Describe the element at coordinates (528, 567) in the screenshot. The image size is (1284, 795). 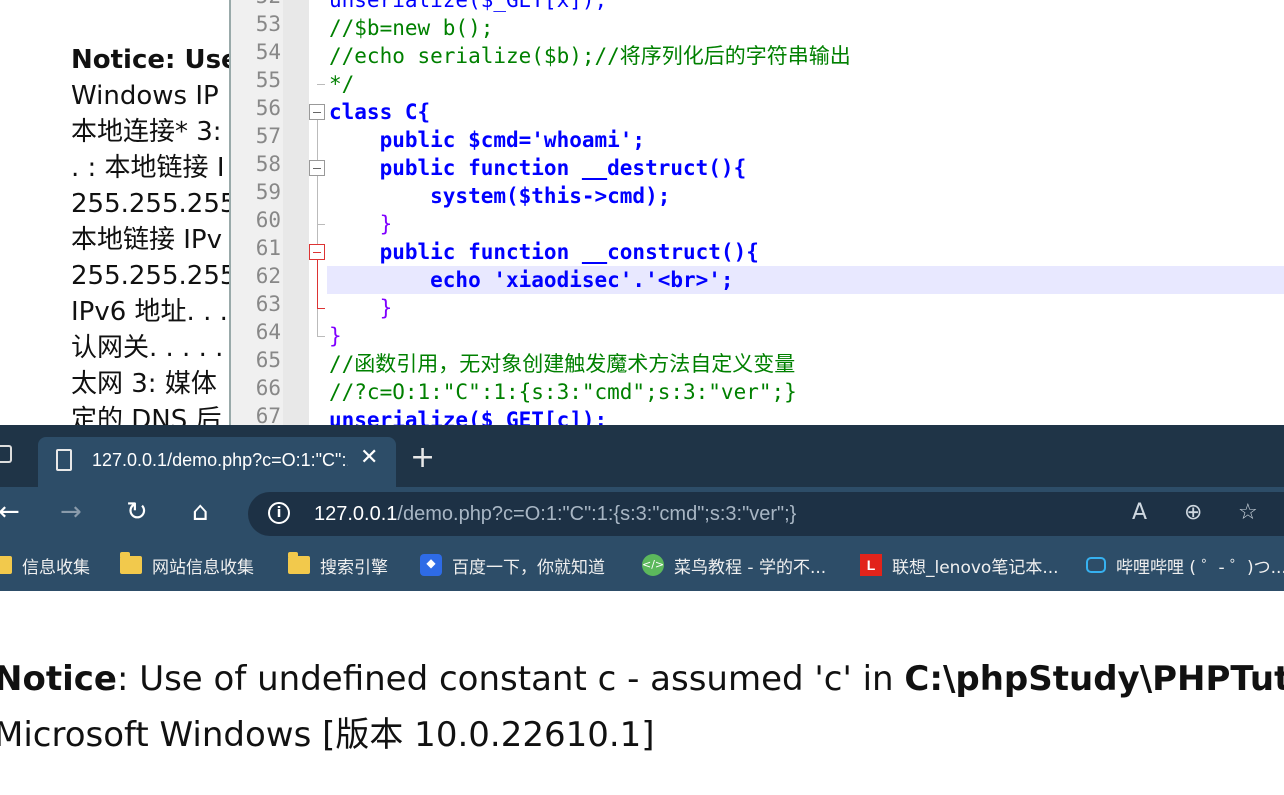
I see `bookmark-label: 百度一下，你就知道` at that location.